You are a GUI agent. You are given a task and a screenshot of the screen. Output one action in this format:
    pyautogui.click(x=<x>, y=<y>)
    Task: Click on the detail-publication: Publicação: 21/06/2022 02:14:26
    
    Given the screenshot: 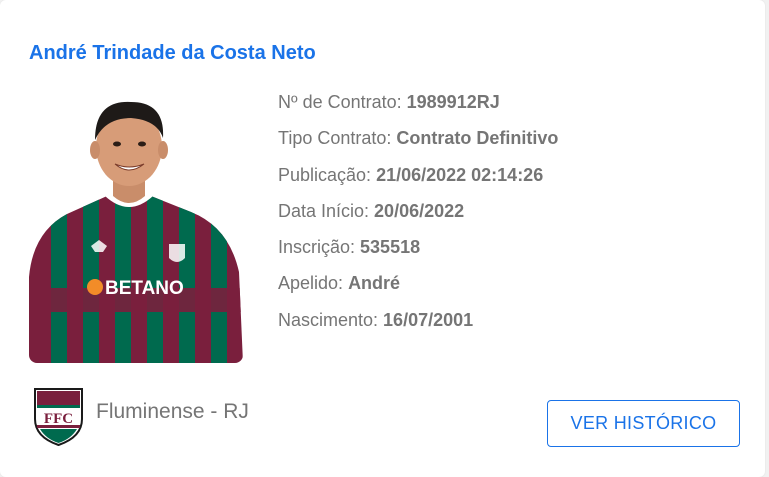 What is the action you would take?
    pyautogui.click(x=411, y=174)
    